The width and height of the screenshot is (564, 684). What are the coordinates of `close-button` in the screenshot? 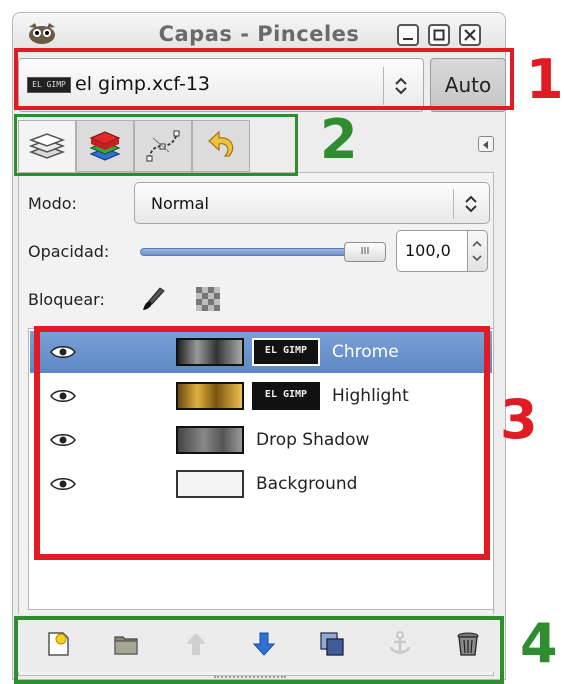 It's located at (470, 35).